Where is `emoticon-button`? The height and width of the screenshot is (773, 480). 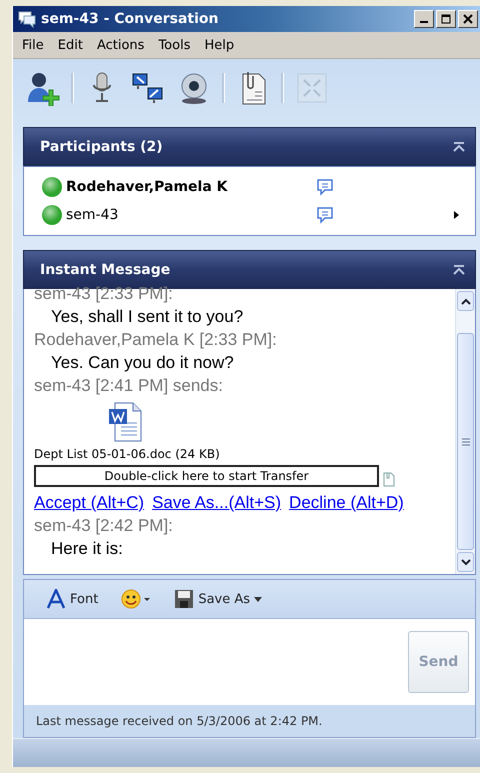 emoticon-button is located at coordinates (136, 599).